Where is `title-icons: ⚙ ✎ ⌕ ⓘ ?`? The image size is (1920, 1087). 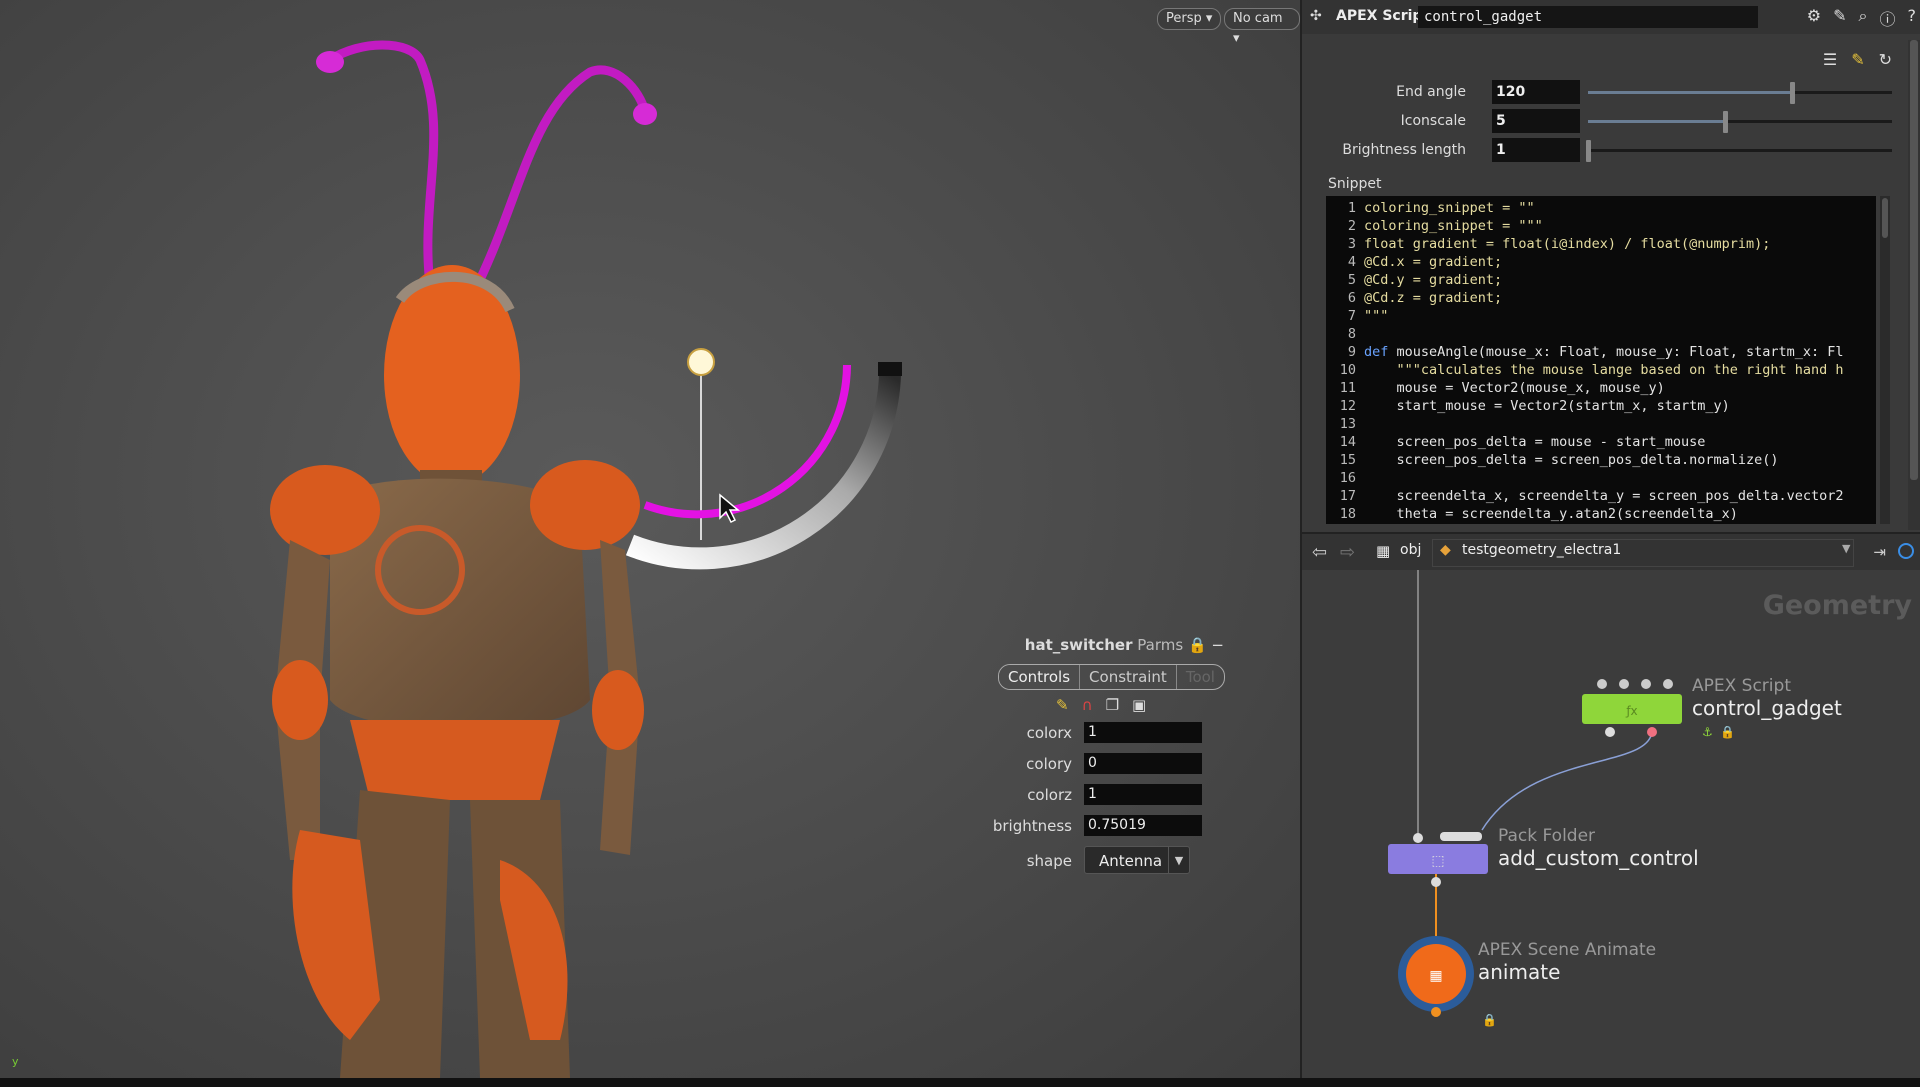 title-icons: ⚙ ✎ ⌕ ⓘ ? is located at coordinates (1861, 18).